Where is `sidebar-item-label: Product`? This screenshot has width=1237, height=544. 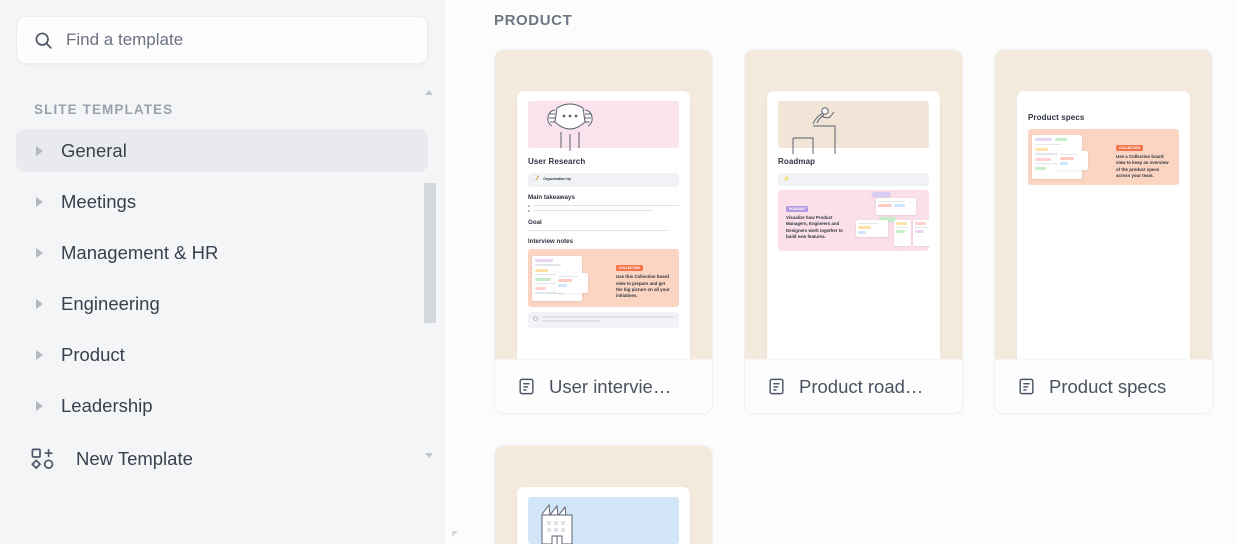 sidebar-item-label: Product is located at coordinates (93, 354).